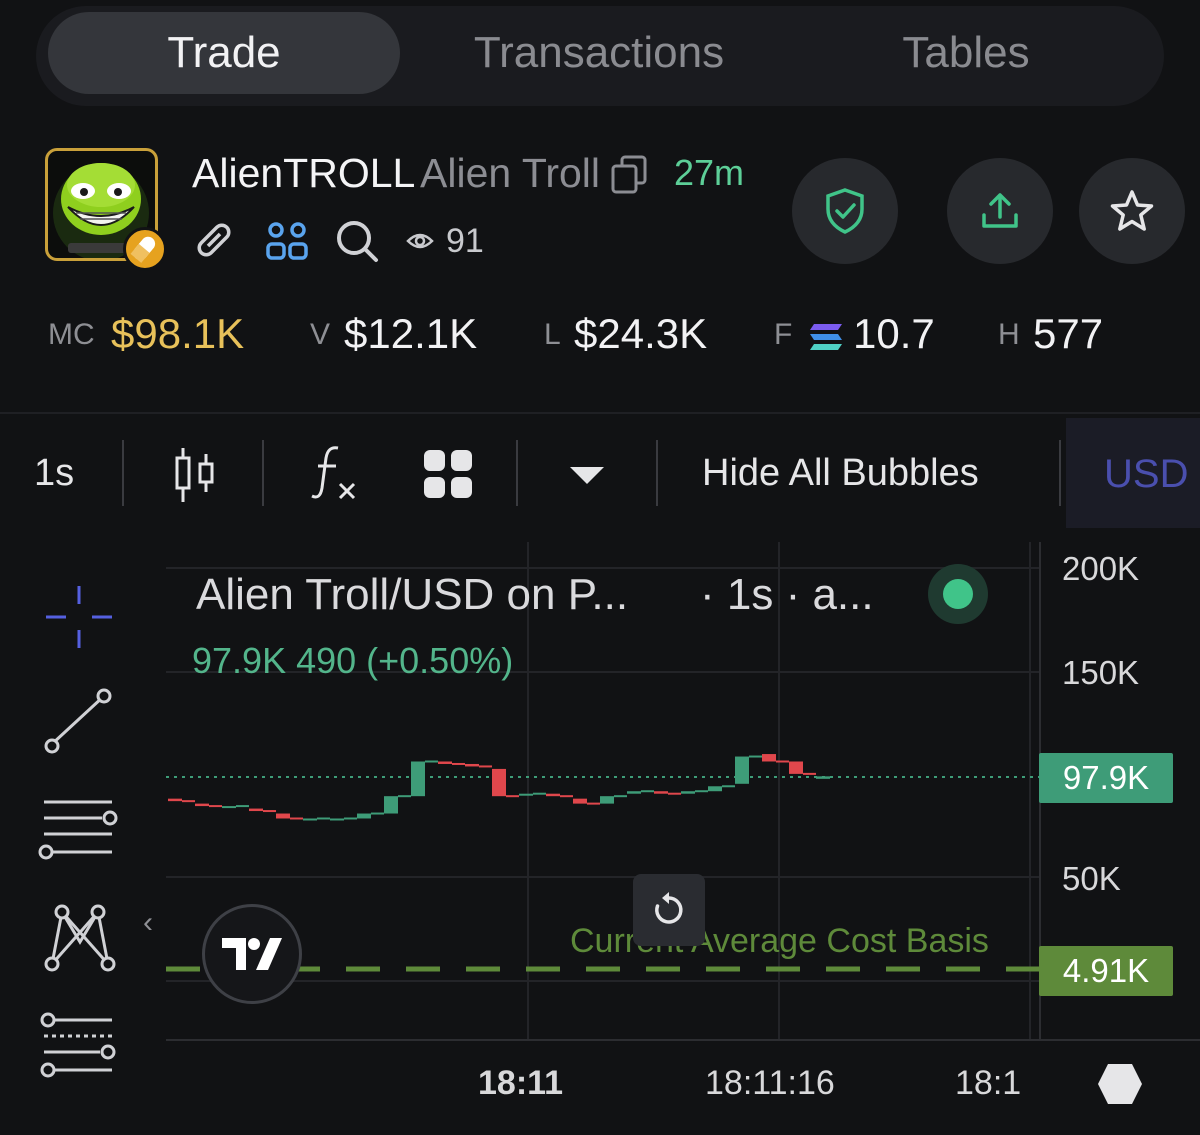 Image resolution: width=1200 pixels, height=1135 pixels. What do you see at coordinates (988, 1083) in the screenshot?
I see `time-axis-label: 18:1` at bounding box center [988, 1083].